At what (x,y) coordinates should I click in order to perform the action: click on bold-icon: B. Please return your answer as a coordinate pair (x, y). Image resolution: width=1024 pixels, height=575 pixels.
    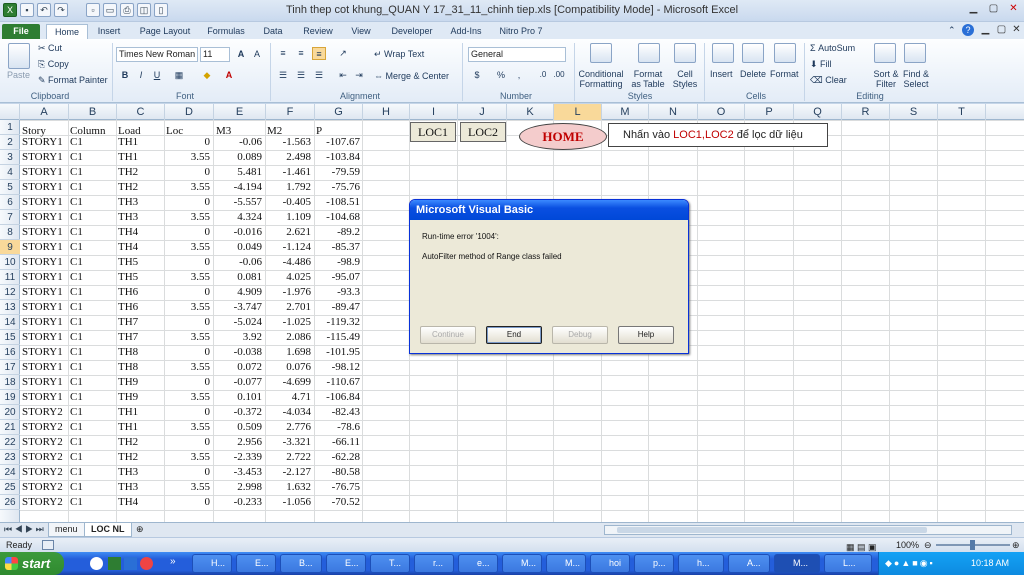
    Looking at the image, I should click on (125, 75).